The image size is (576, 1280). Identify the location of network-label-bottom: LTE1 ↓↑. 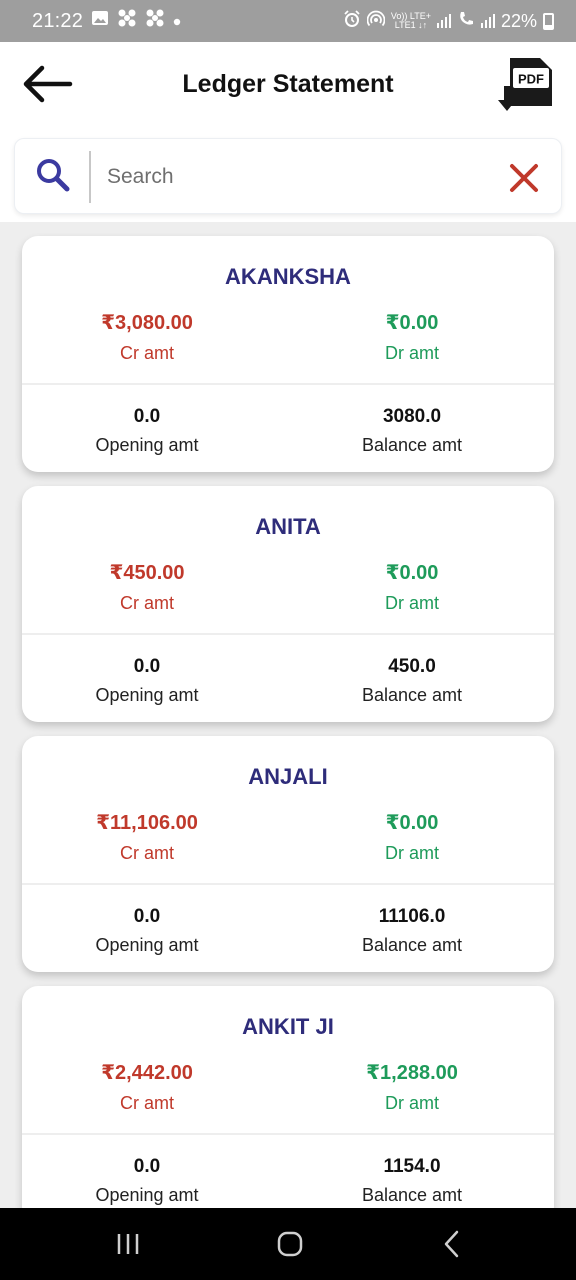
(411, 25).